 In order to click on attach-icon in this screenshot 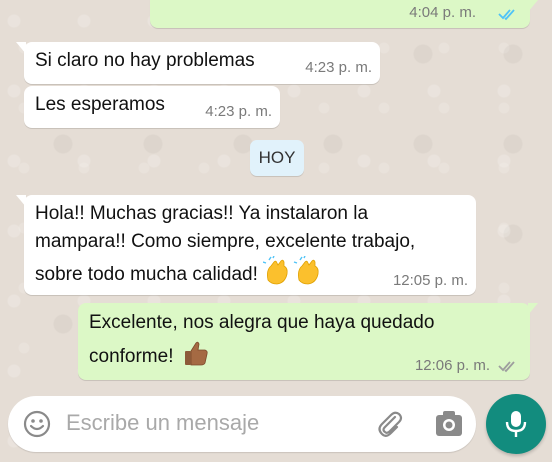, I will do `click(390, 424)`.